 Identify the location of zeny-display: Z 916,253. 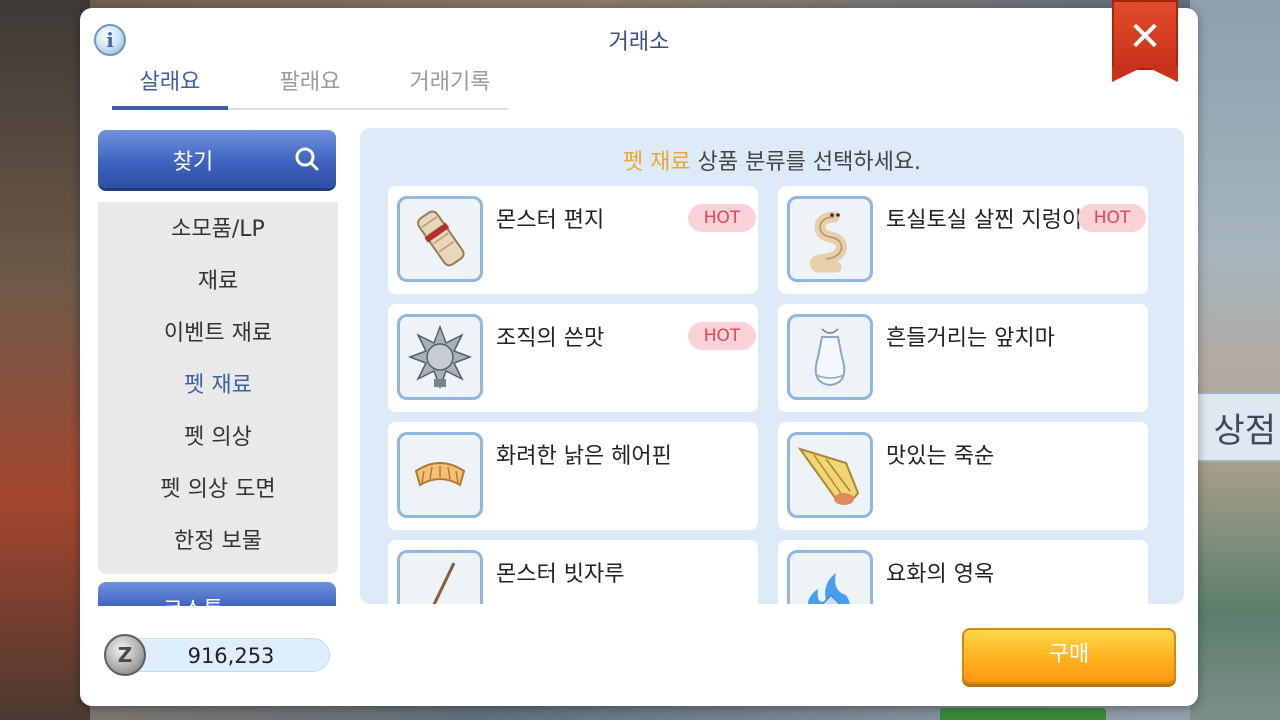
(217, 655).